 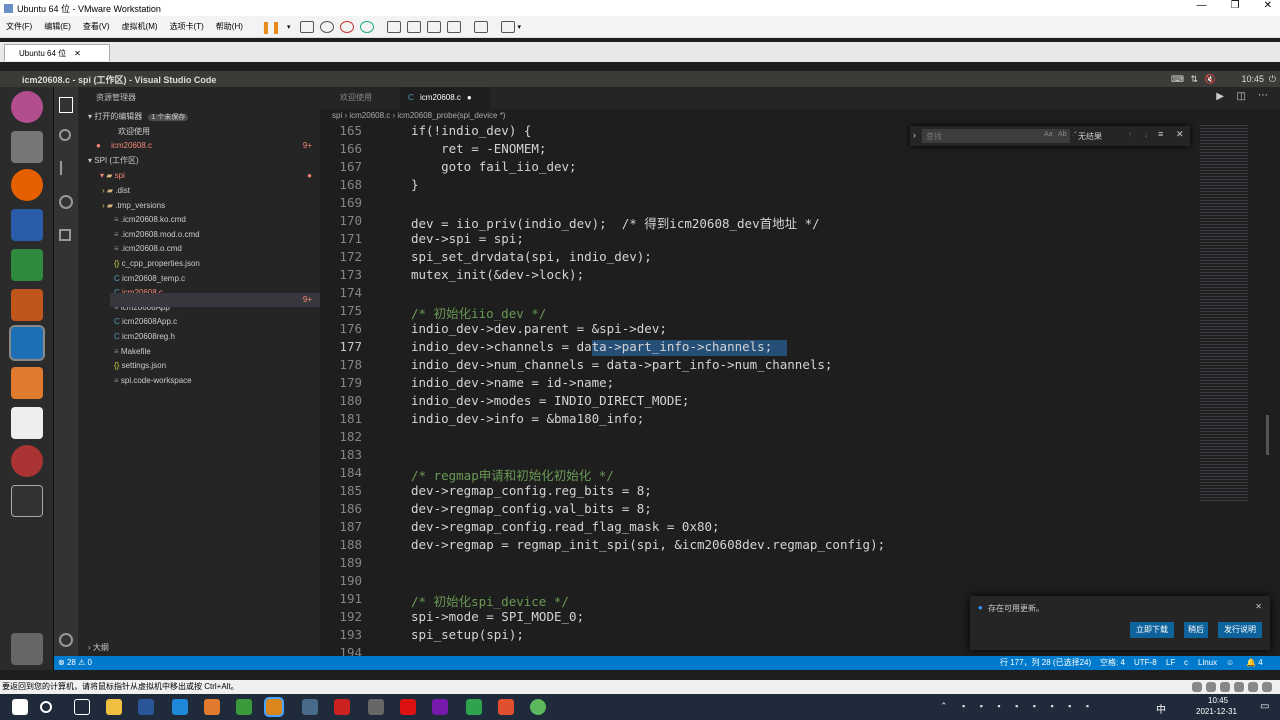 What do you see at coordinates (1062, 134) in the screenshot?
I see `match-word-icon: Ab` at bounding box center [1062, 134].